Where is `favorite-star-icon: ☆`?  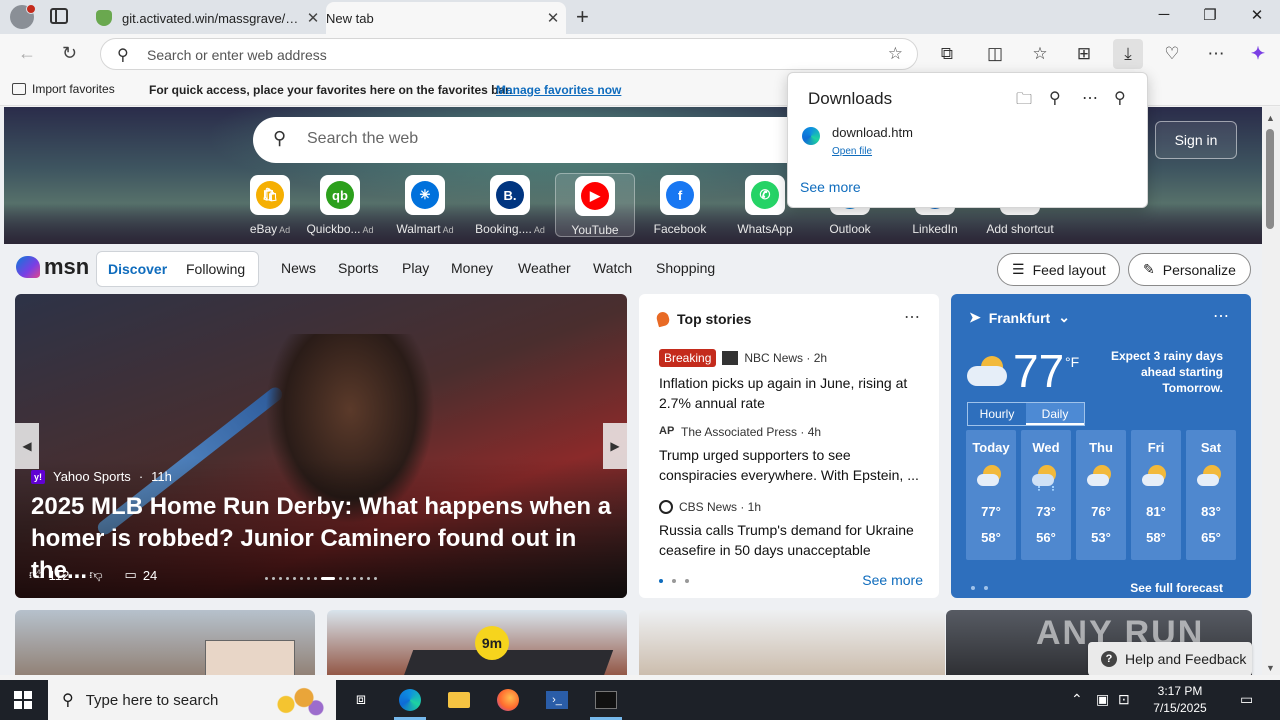 favorite-star-icon: ☆ is located at coordinates (895, 54).